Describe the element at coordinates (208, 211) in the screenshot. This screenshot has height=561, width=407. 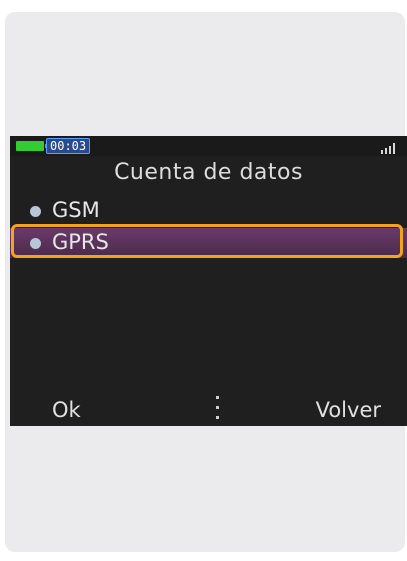
I see `list-item-gsm: GSM` at that location.